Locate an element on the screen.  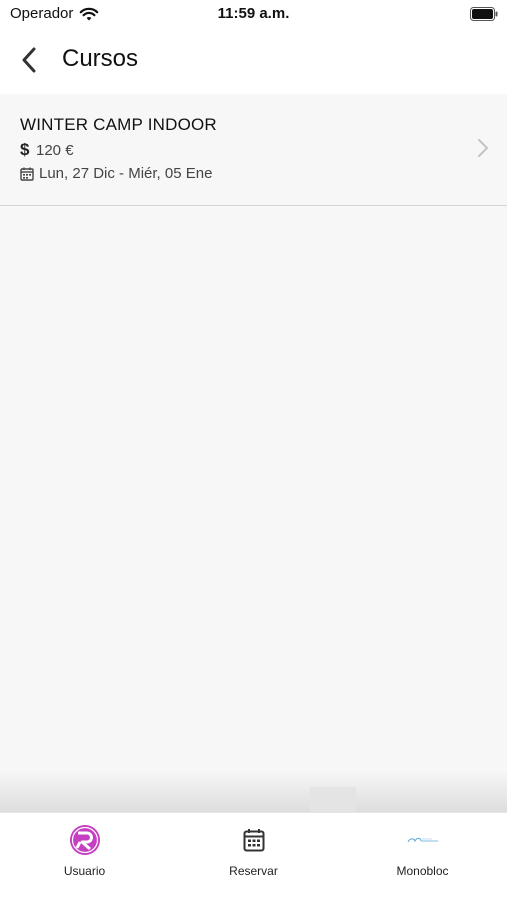
tab-label-usuario: Usuario is located at coordinates (84, 871).